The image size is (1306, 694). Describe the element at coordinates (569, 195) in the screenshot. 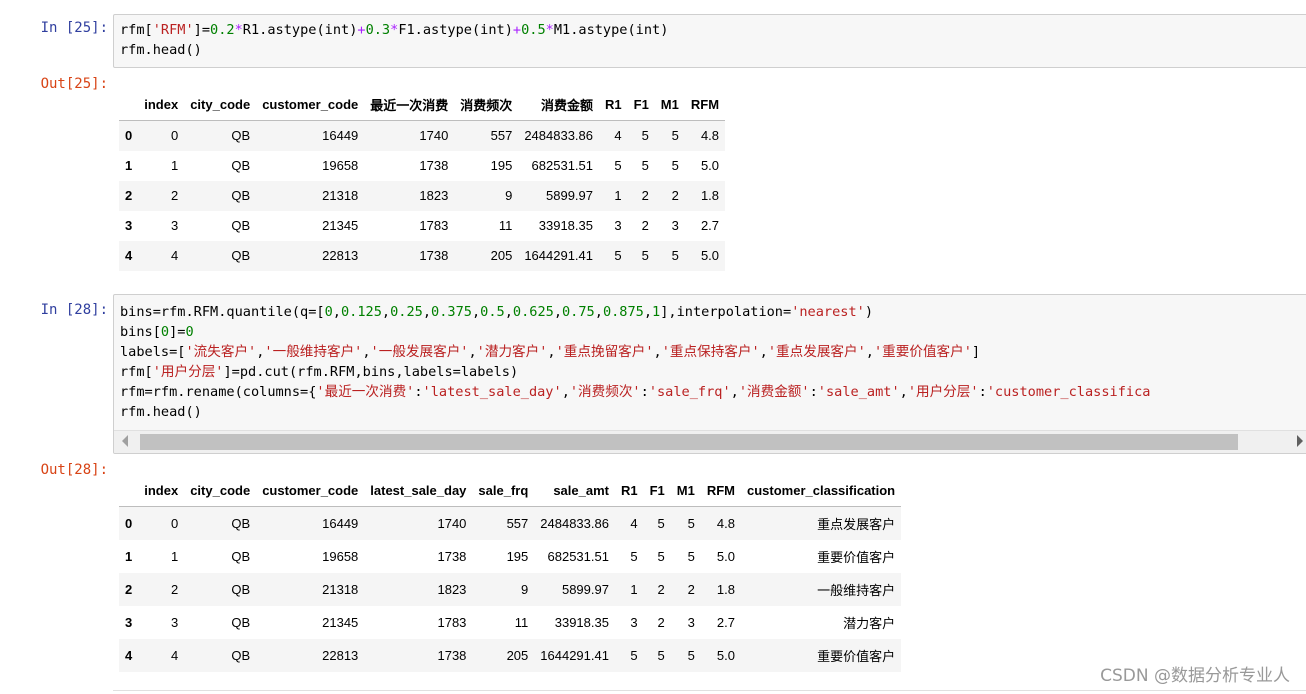

I see `table-cell: 5899.97` at that location.